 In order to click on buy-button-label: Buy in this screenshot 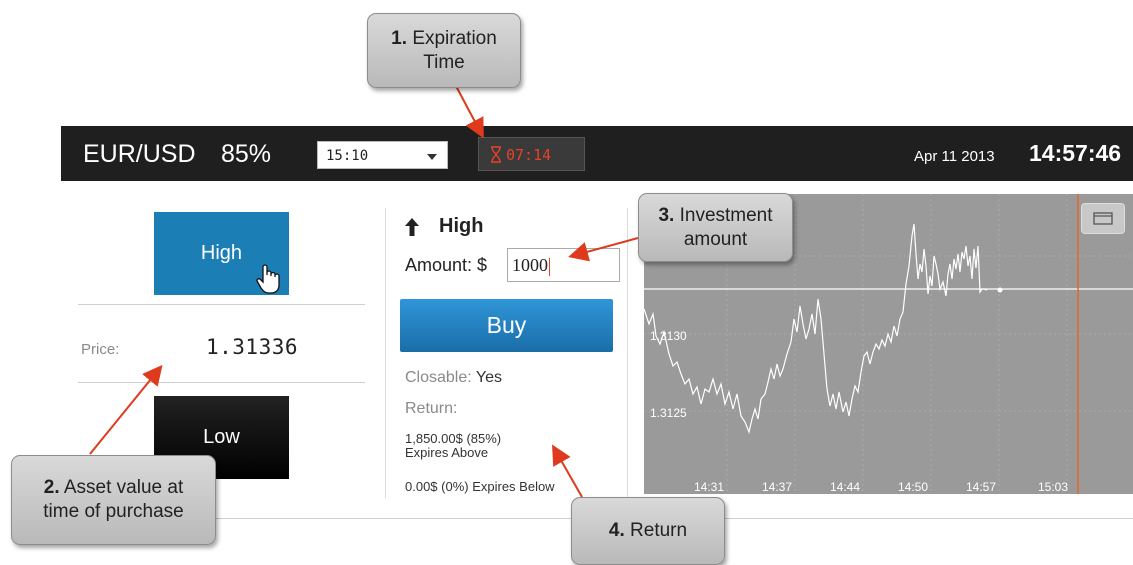, I will do `click(506, 325)`.